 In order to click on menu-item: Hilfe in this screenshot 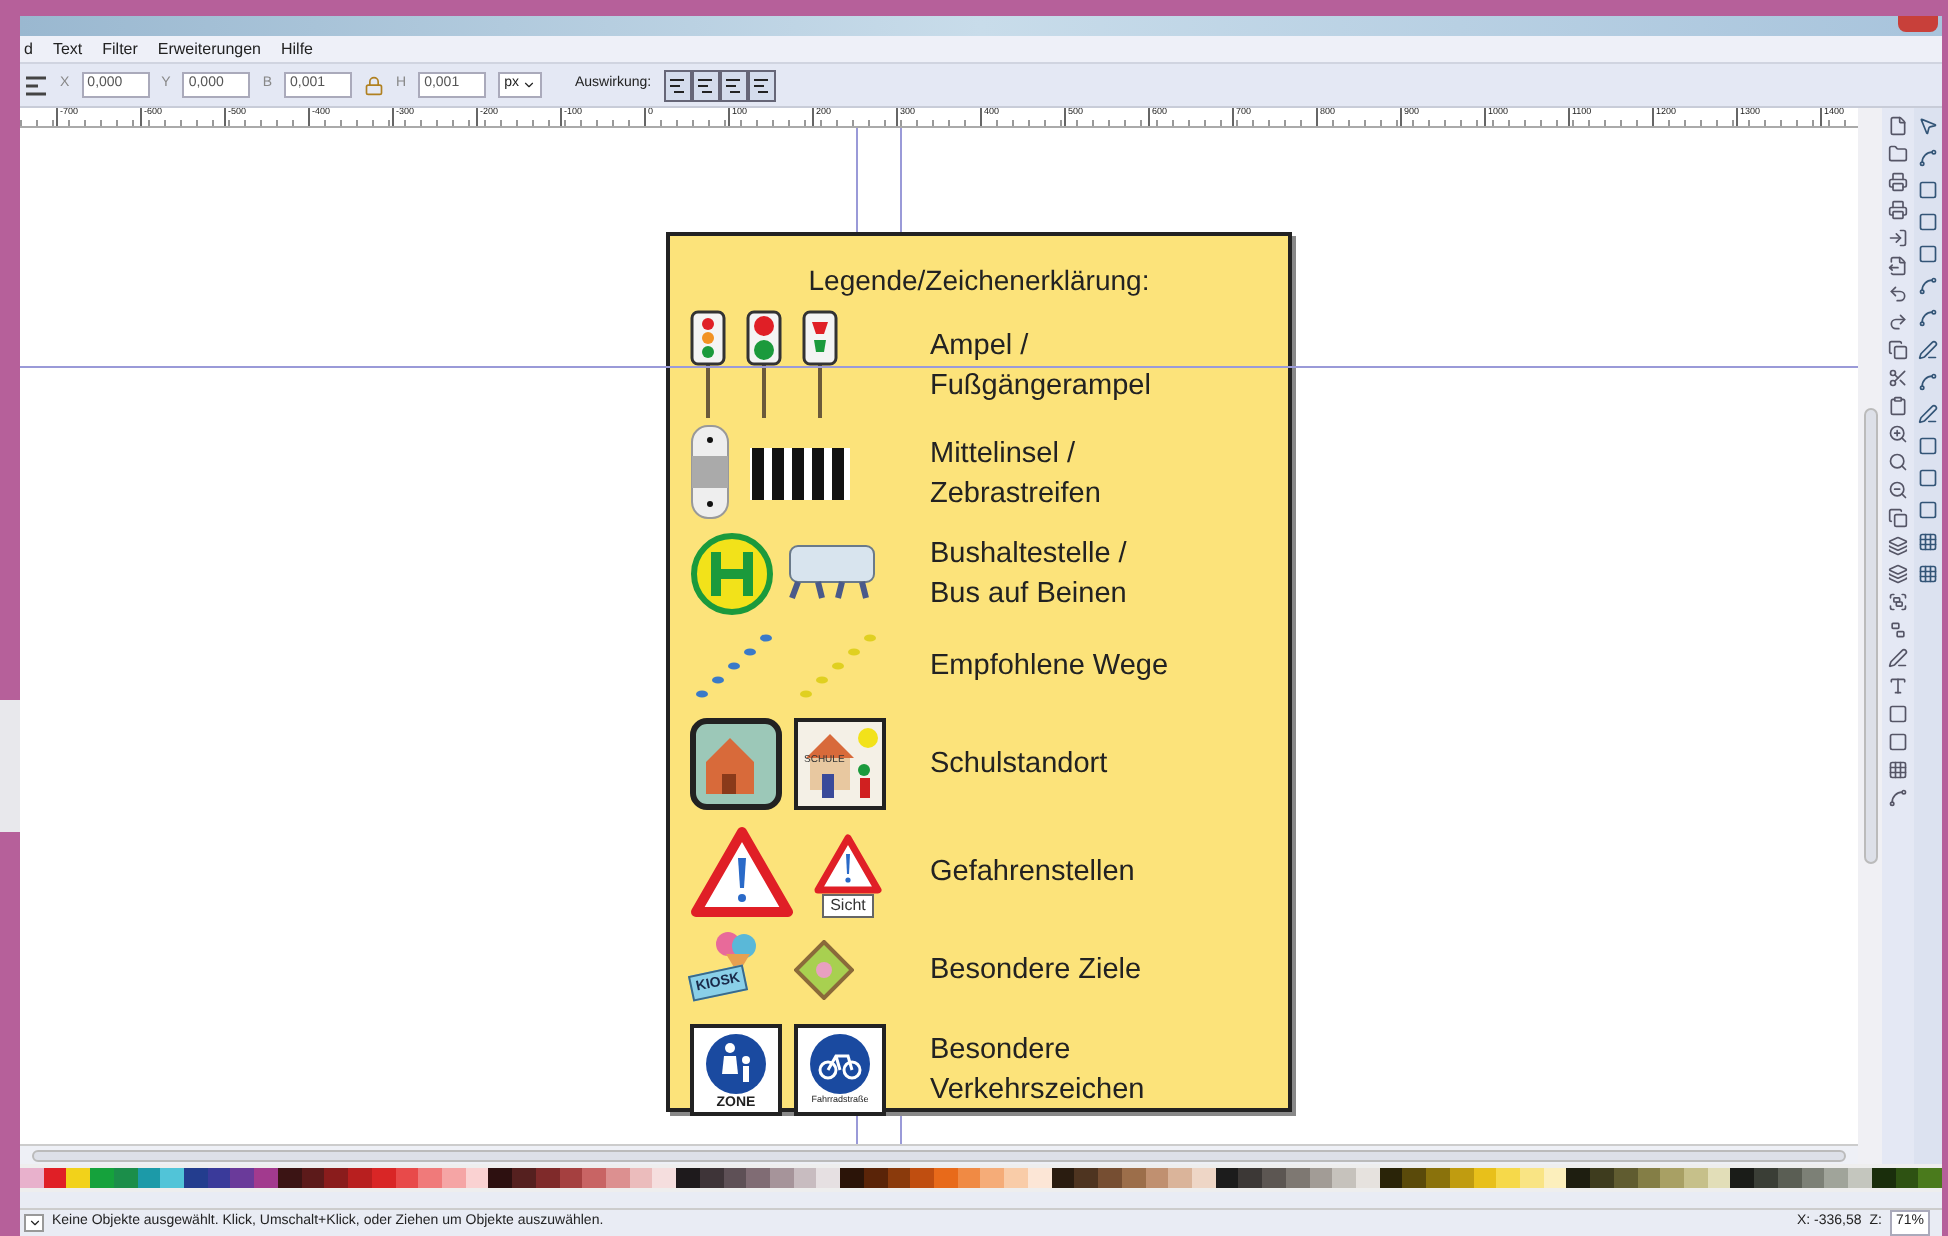, I will do `click(297, 49)`.